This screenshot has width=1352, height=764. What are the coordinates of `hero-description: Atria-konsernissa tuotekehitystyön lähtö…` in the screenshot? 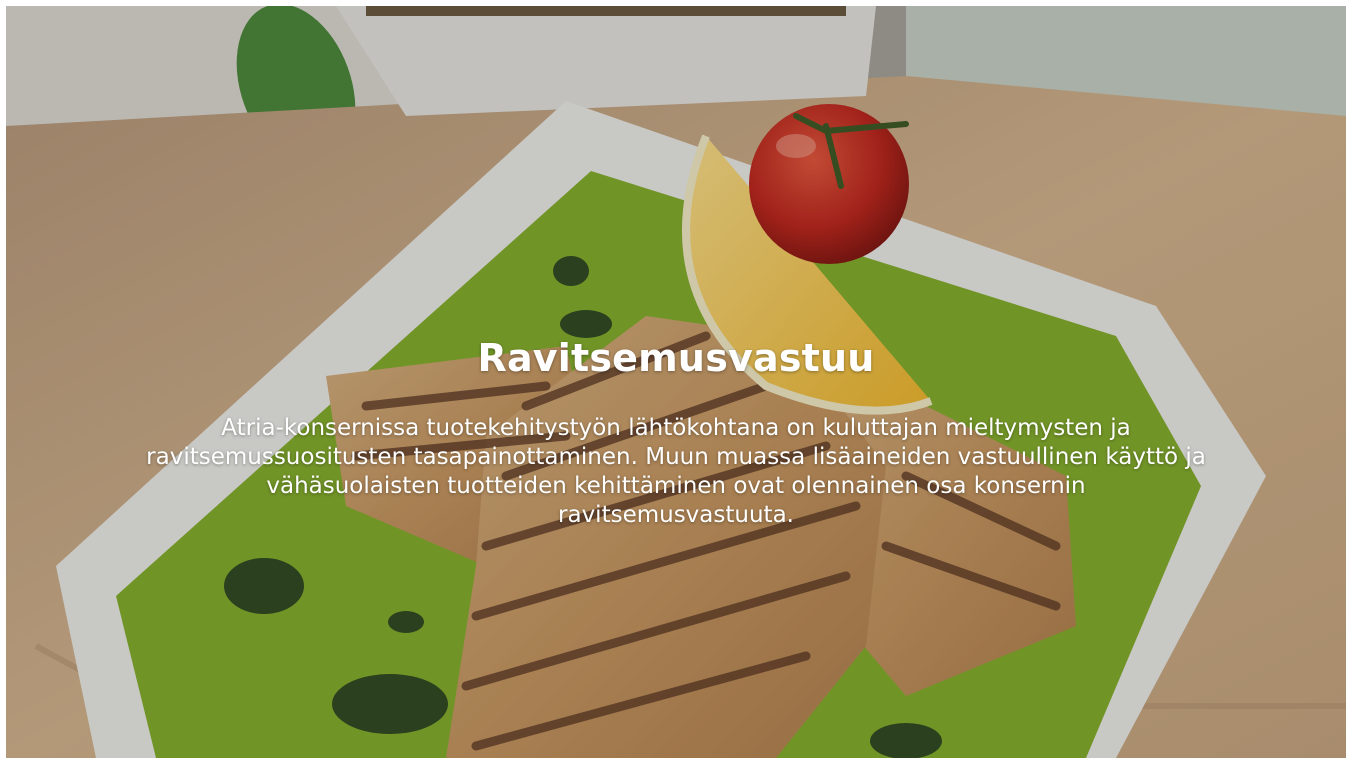 It's located at (676, 471).